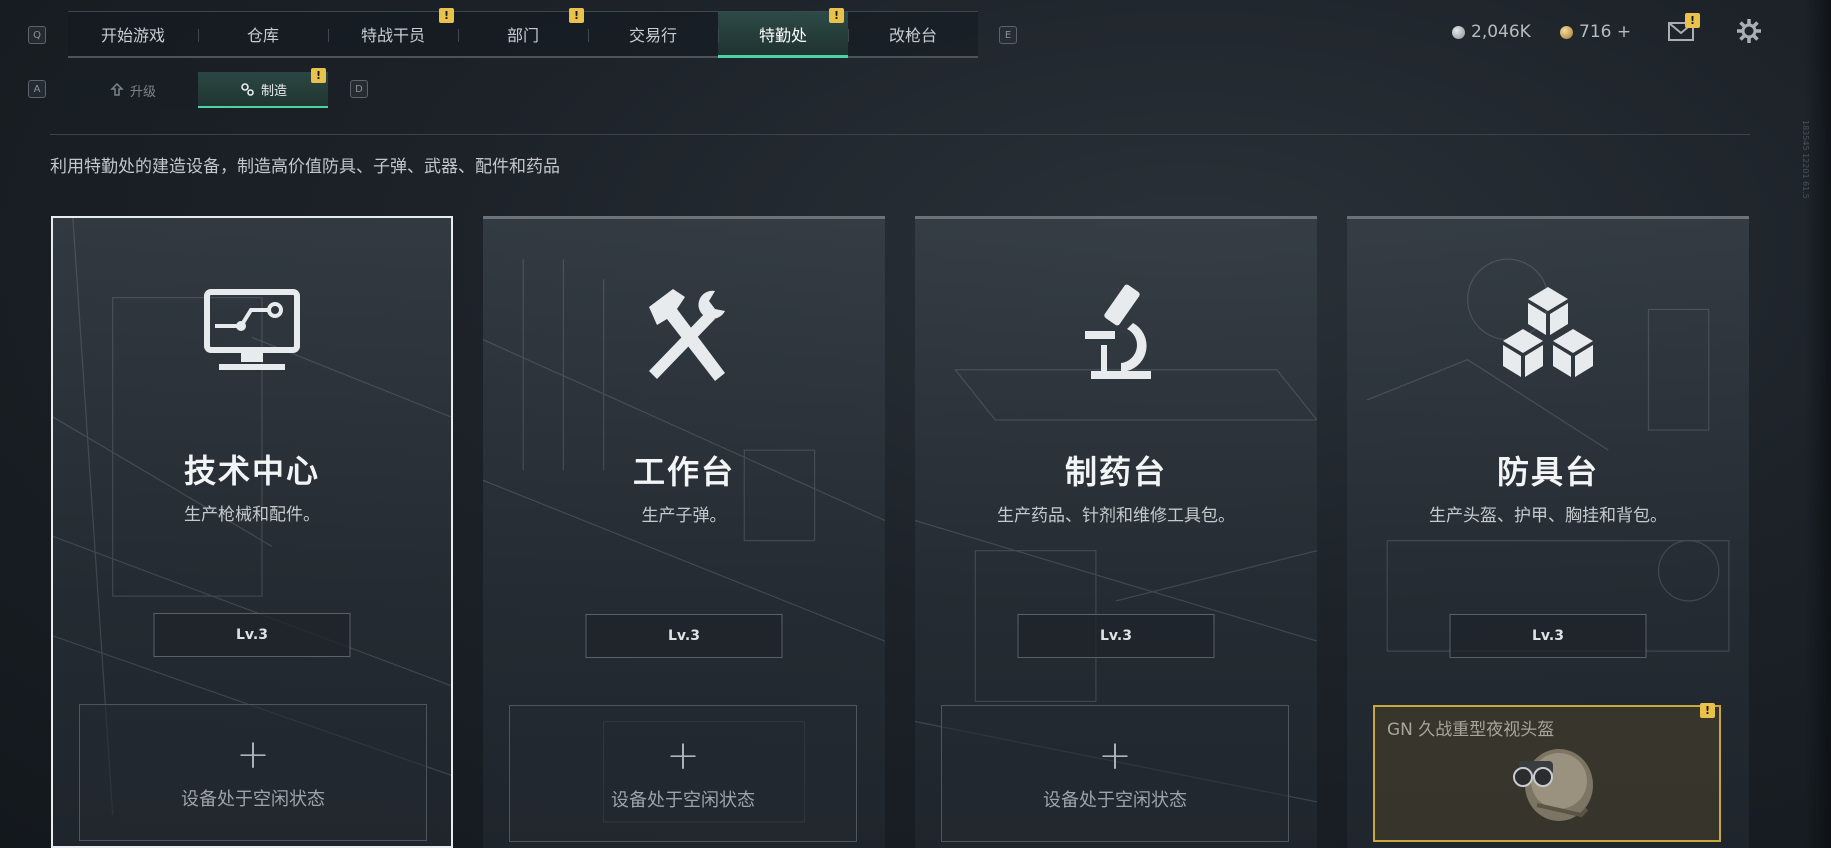 This screenshot has width=1831, height=848. I want to click on tab-start-game: 开始游戏, so click(133, 34).